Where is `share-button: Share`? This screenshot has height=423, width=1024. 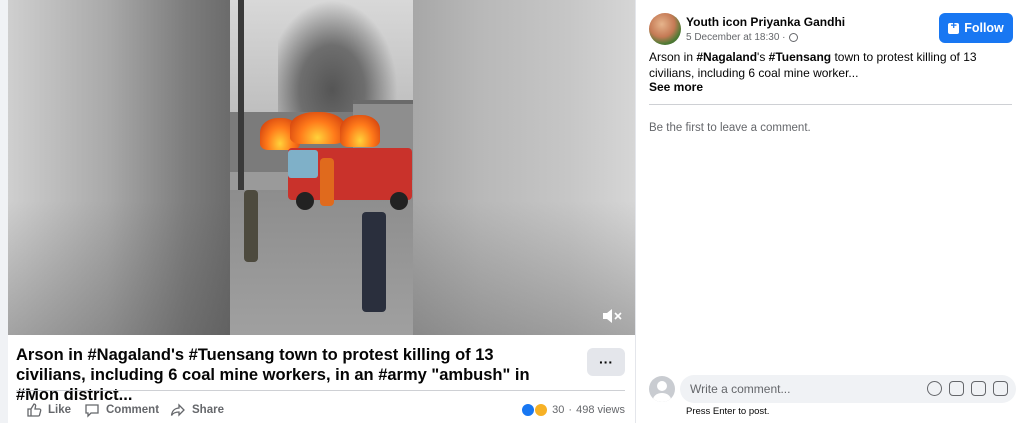 share-button: Share is located at coordinates (197, 410).